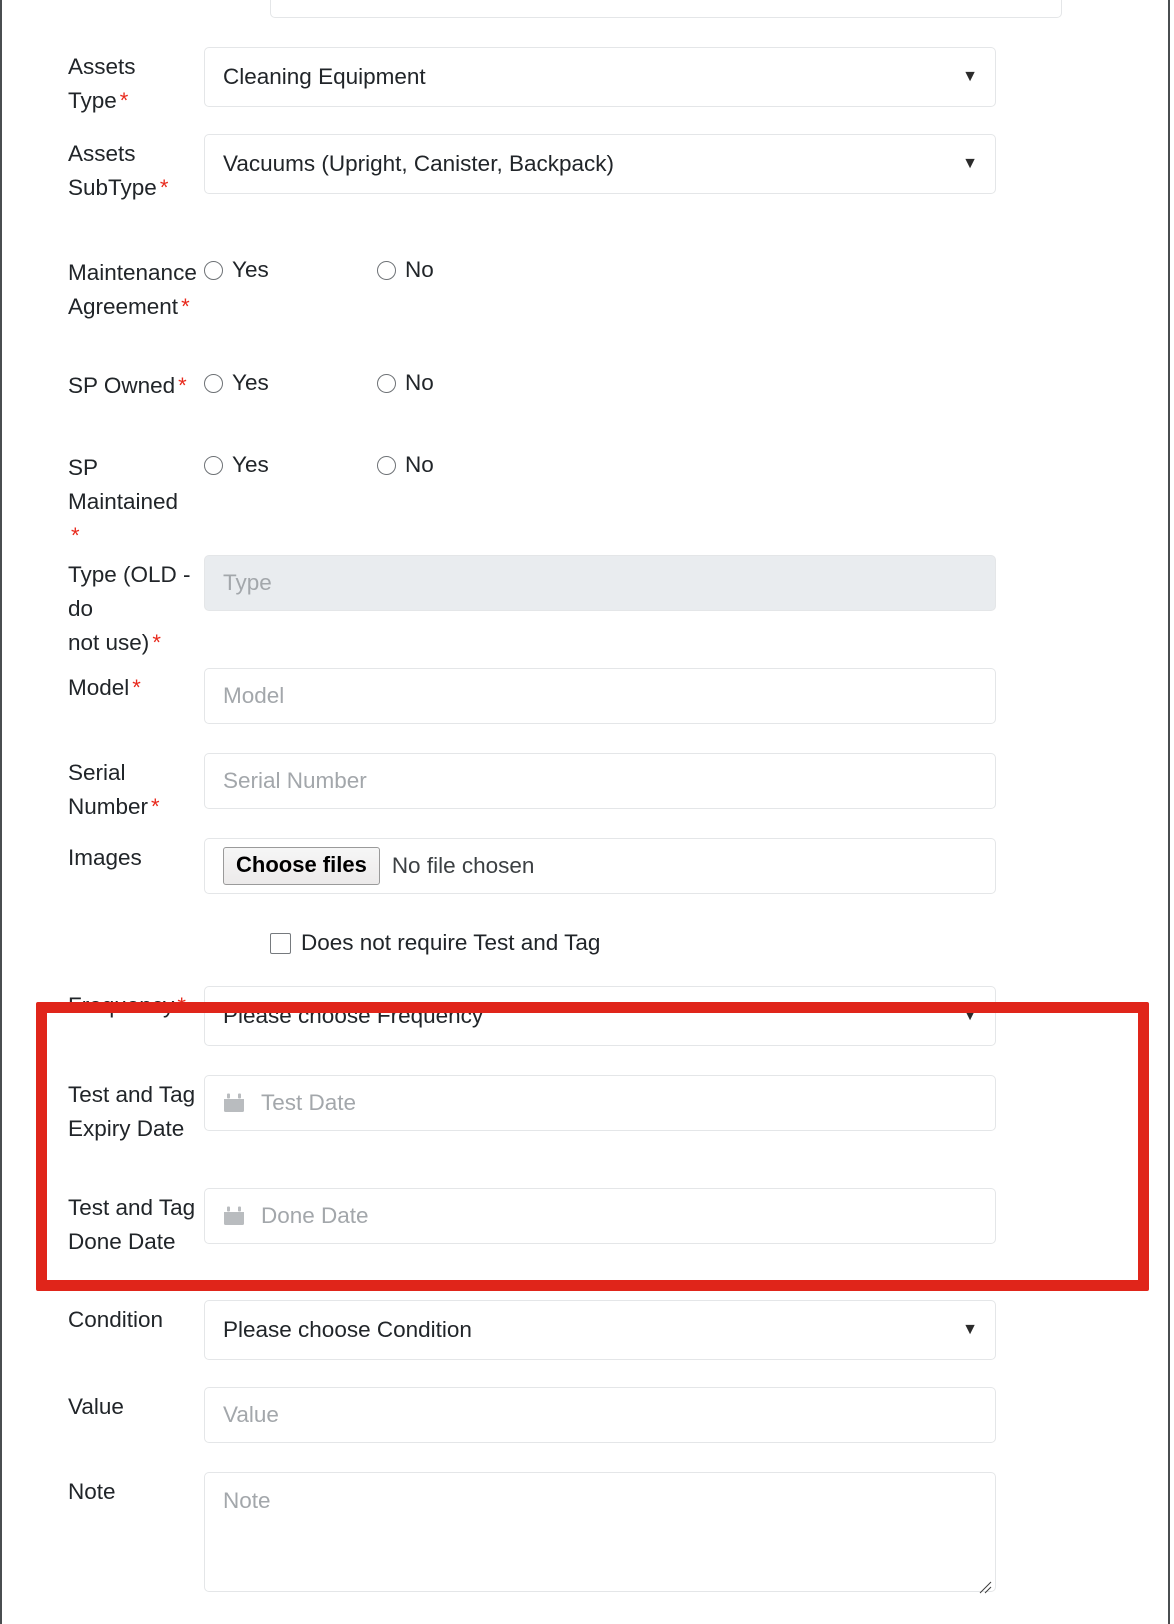 The image size is (1174, 1624). I want to click on form-row-serial-number: Serial Number * Serial Number, so click(565, 788).